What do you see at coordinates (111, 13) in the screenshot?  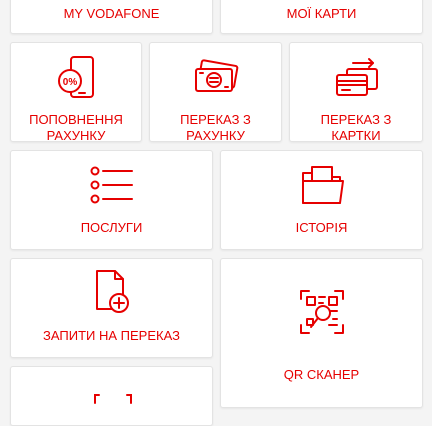 I see `tile-my-vodafone-label: MY VODAFONE` at bounding box center [111, 13].